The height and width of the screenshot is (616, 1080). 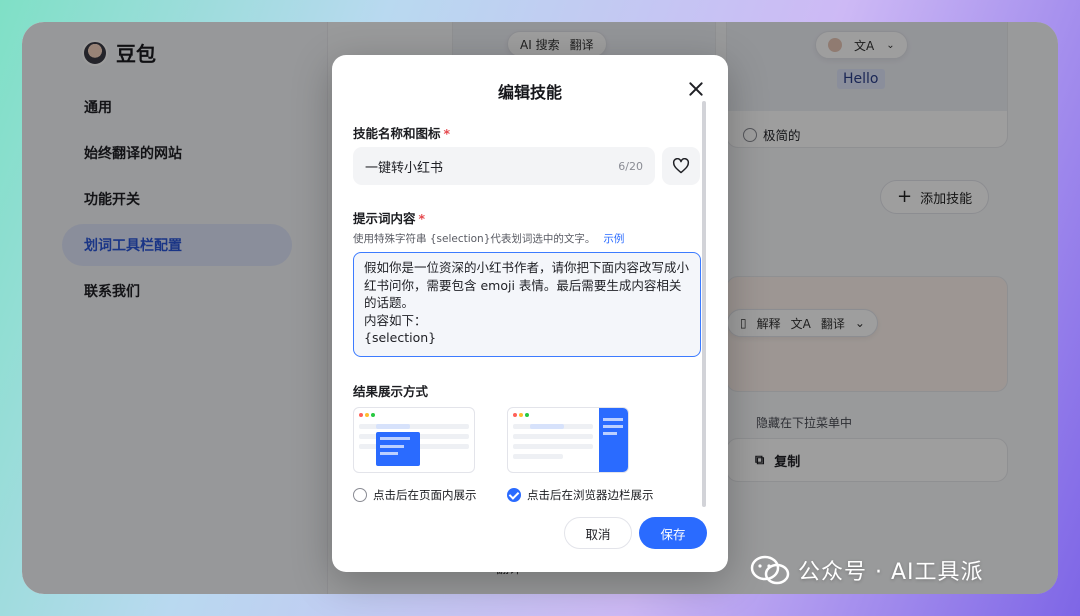 I want to click on prompt-label: 提示词内容 *, so click(x=389, y=218).